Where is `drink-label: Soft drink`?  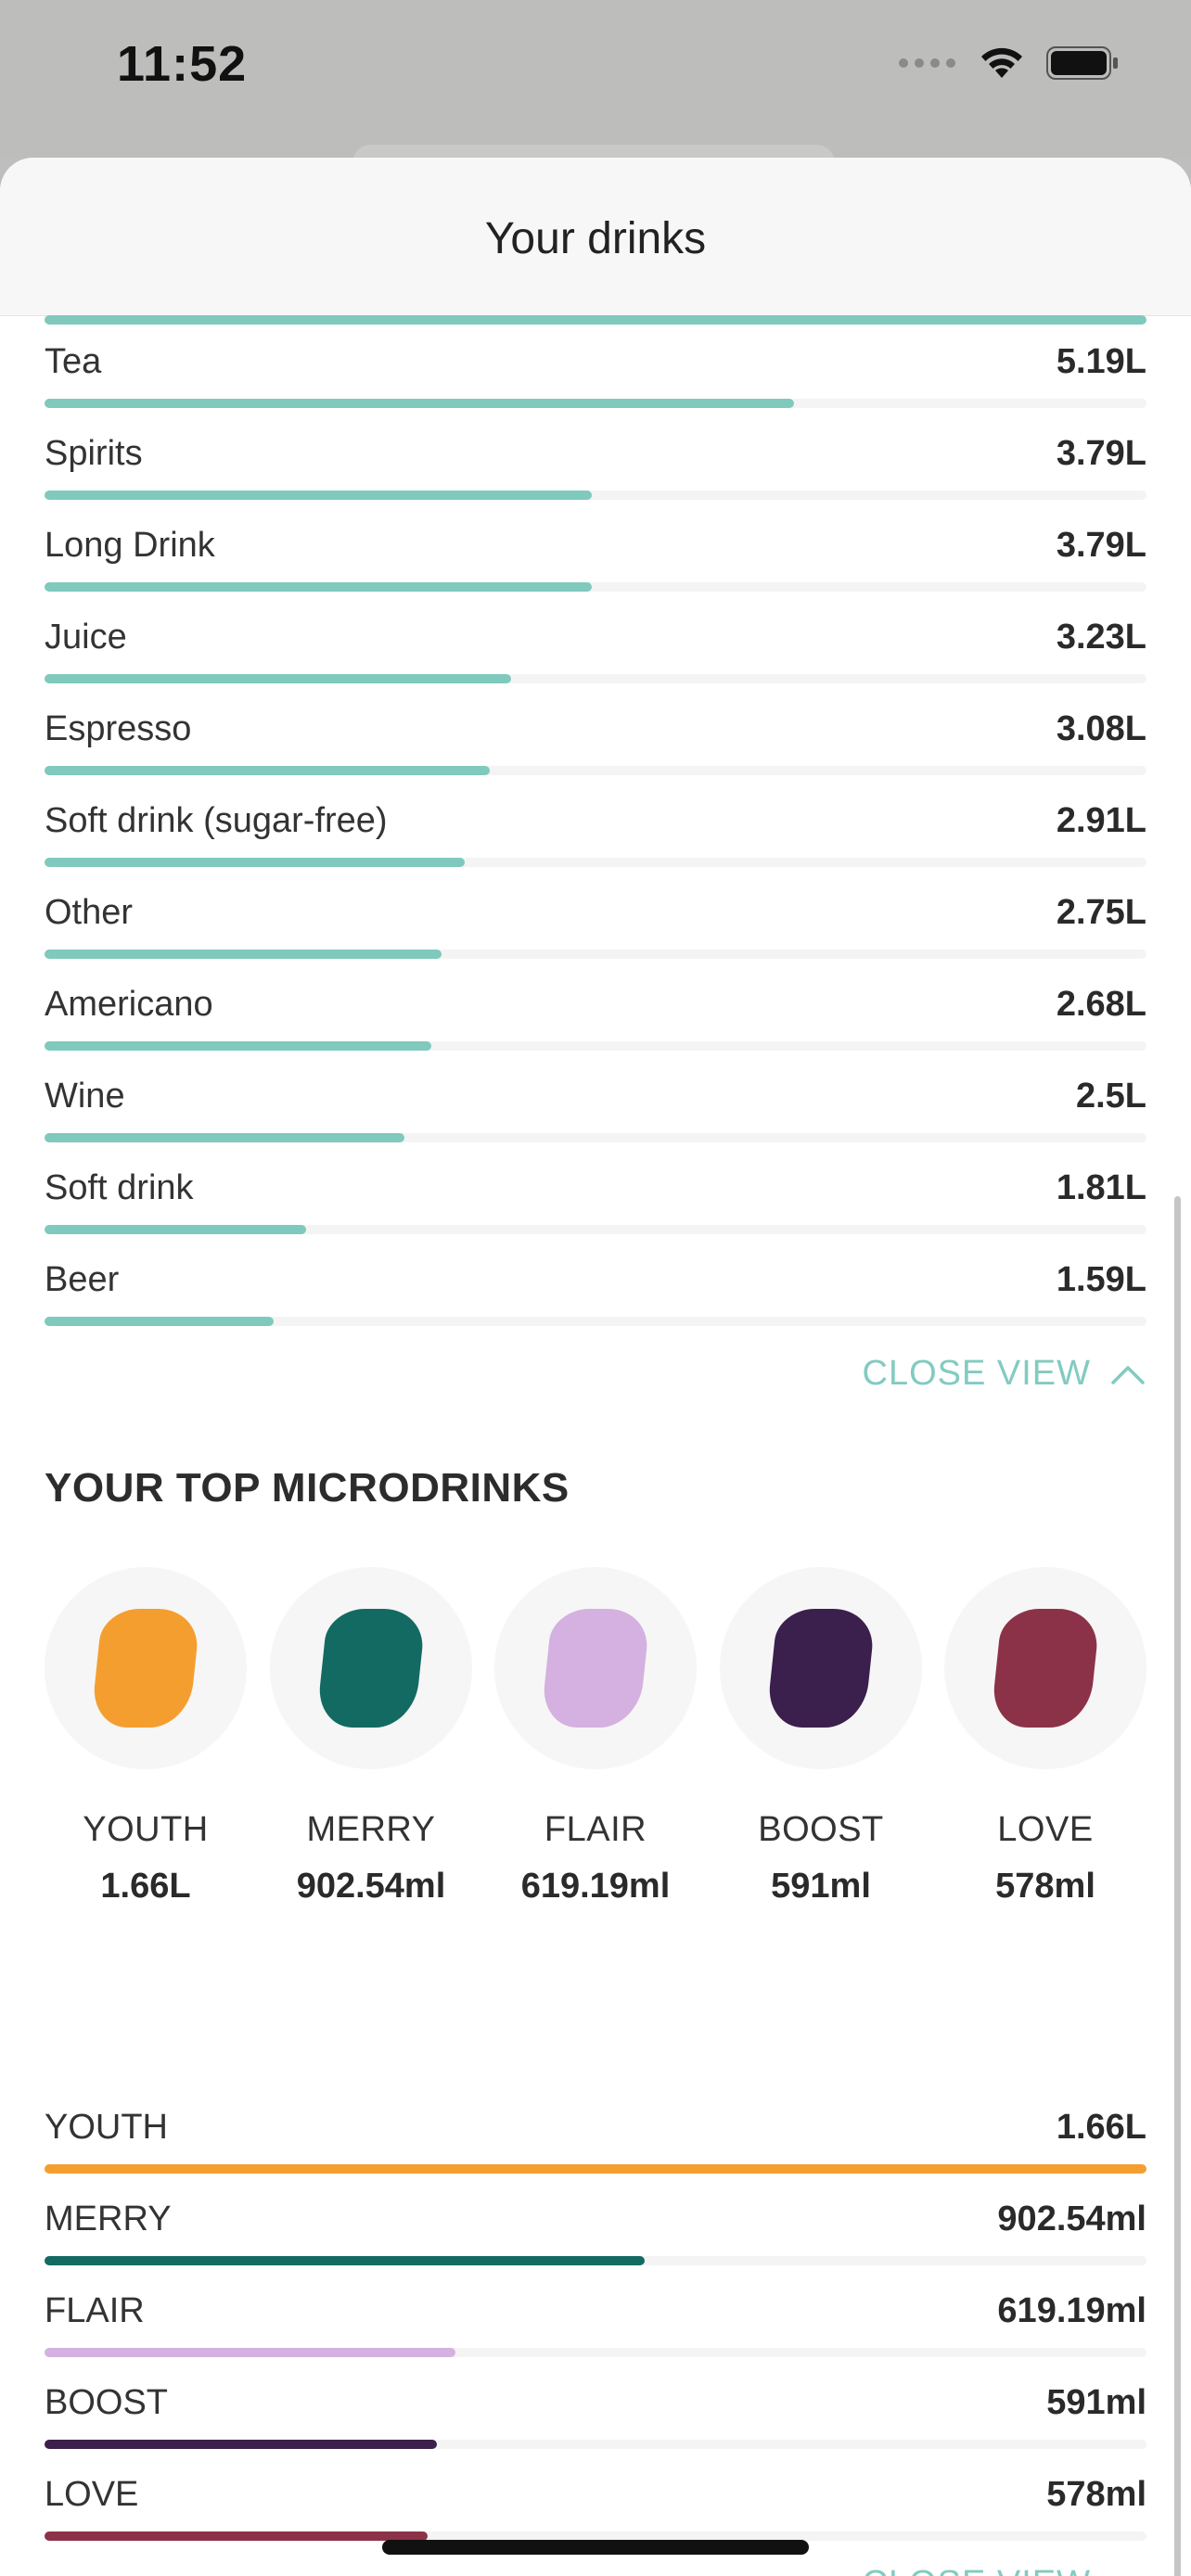 drink-label: Soft drink is located at coordinates (120, 1187).